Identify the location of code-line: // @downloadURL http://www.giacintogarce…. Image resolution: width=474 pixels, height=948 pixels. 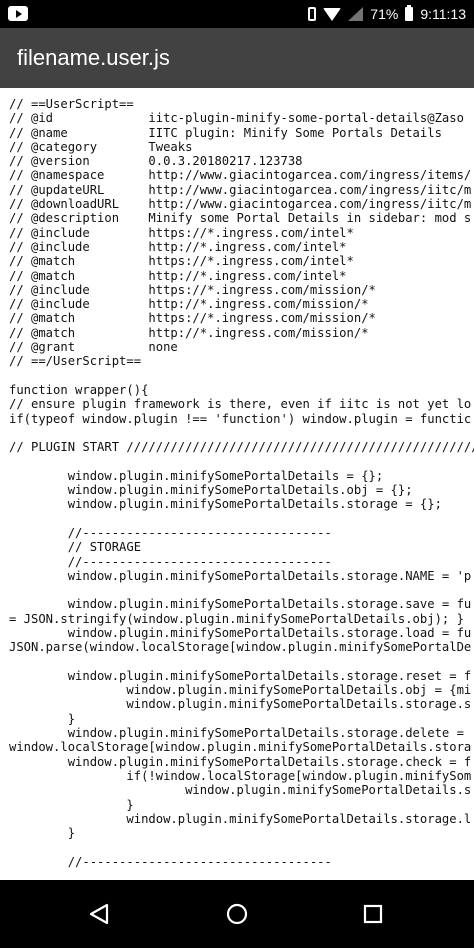
(240, 204).